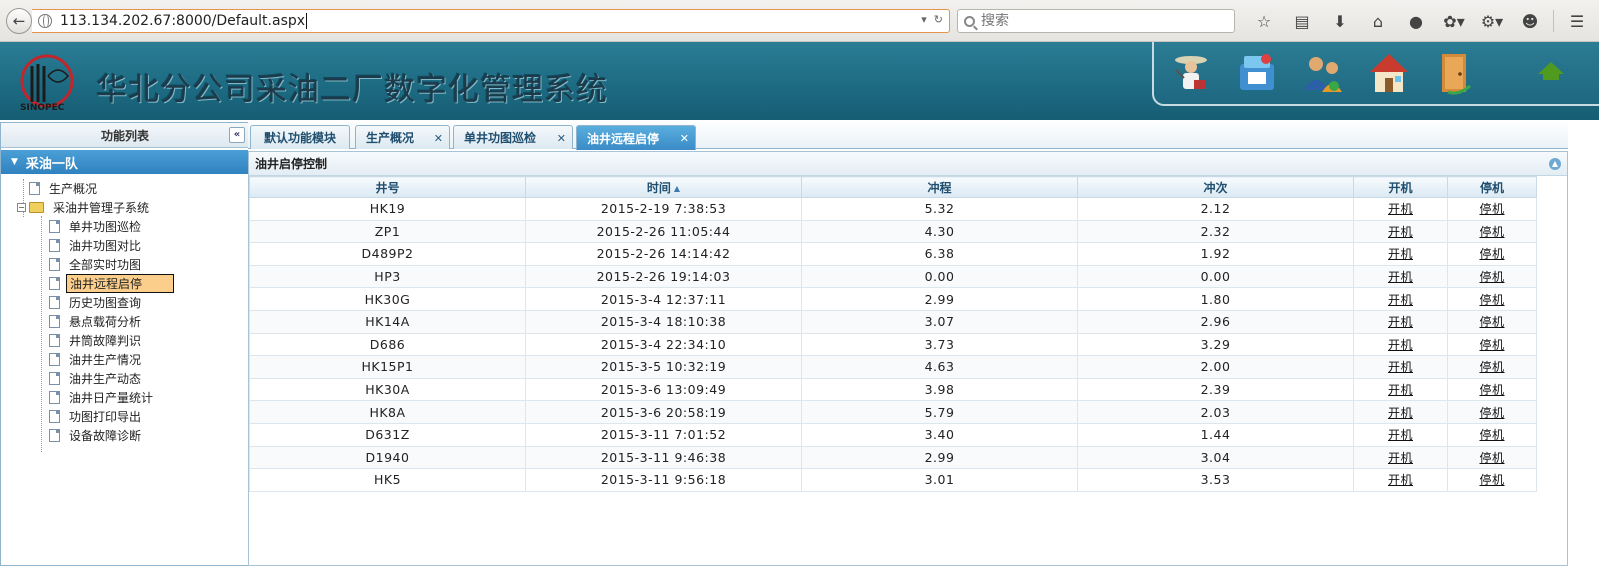 The width and height of the screenshot is (1599, 566). I want to click on table-row: ZP1 2015-2-26 11:05:44 4.30 2.32 开机 停机, so click(893, 231).